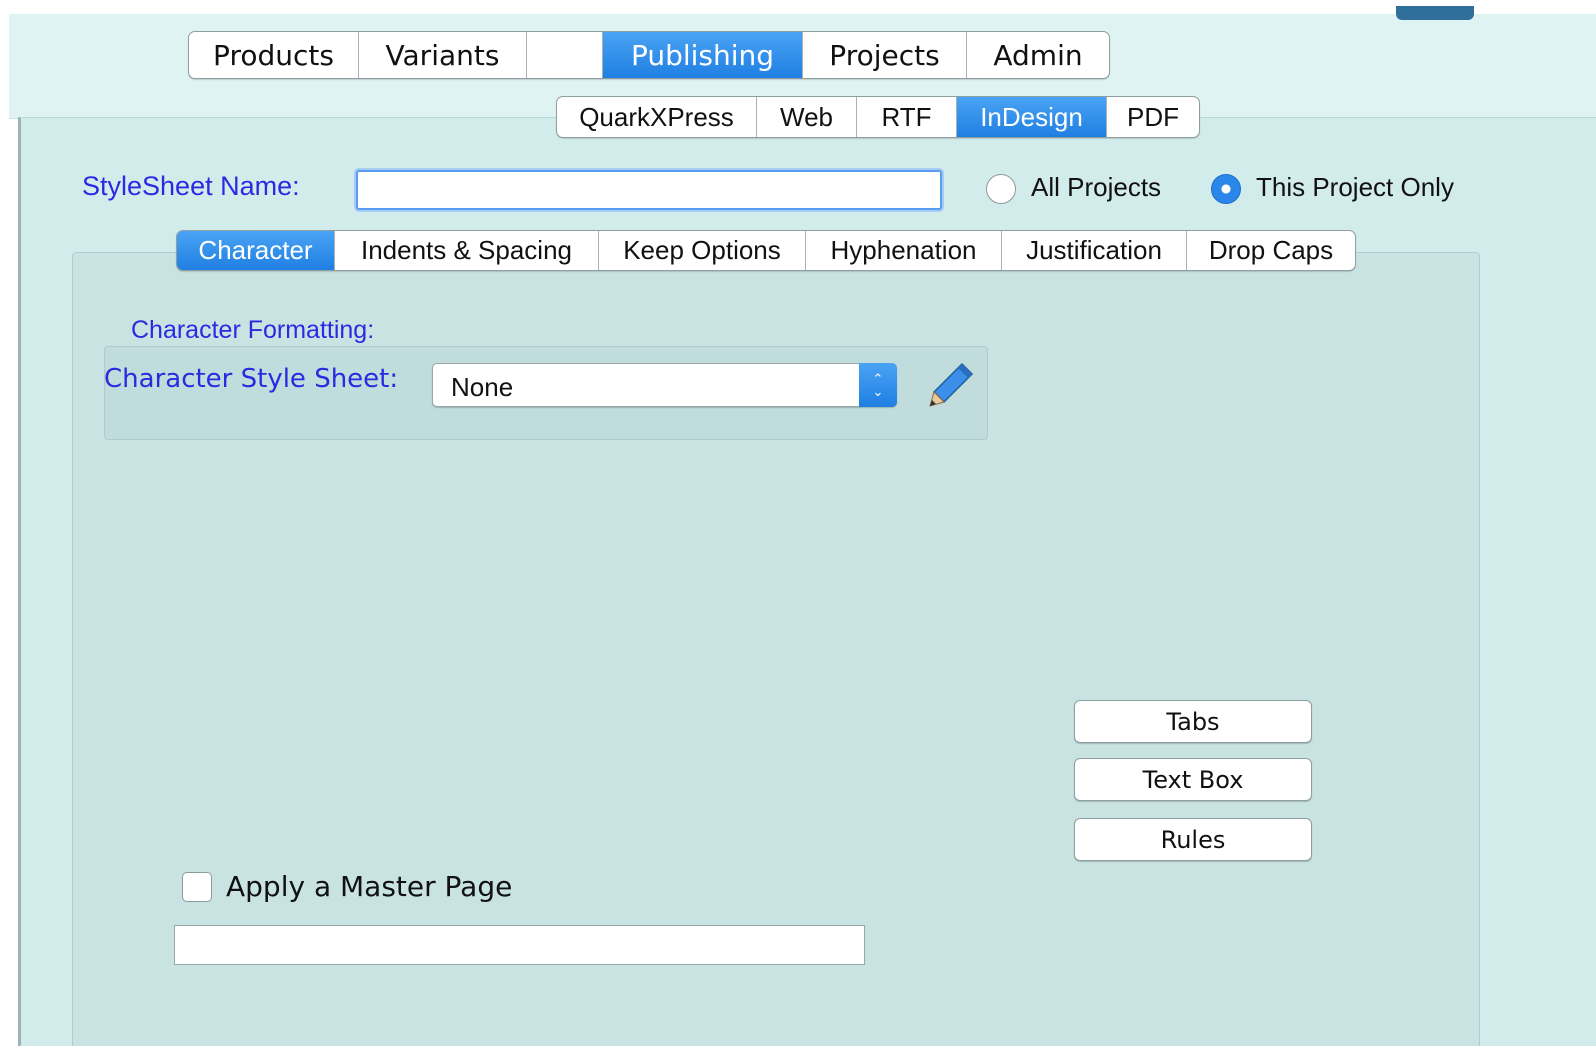 This screenshot has width=1596, height=1046. I want to click on radio-this-project-only-label: This Project Only, so click(1355, 187).